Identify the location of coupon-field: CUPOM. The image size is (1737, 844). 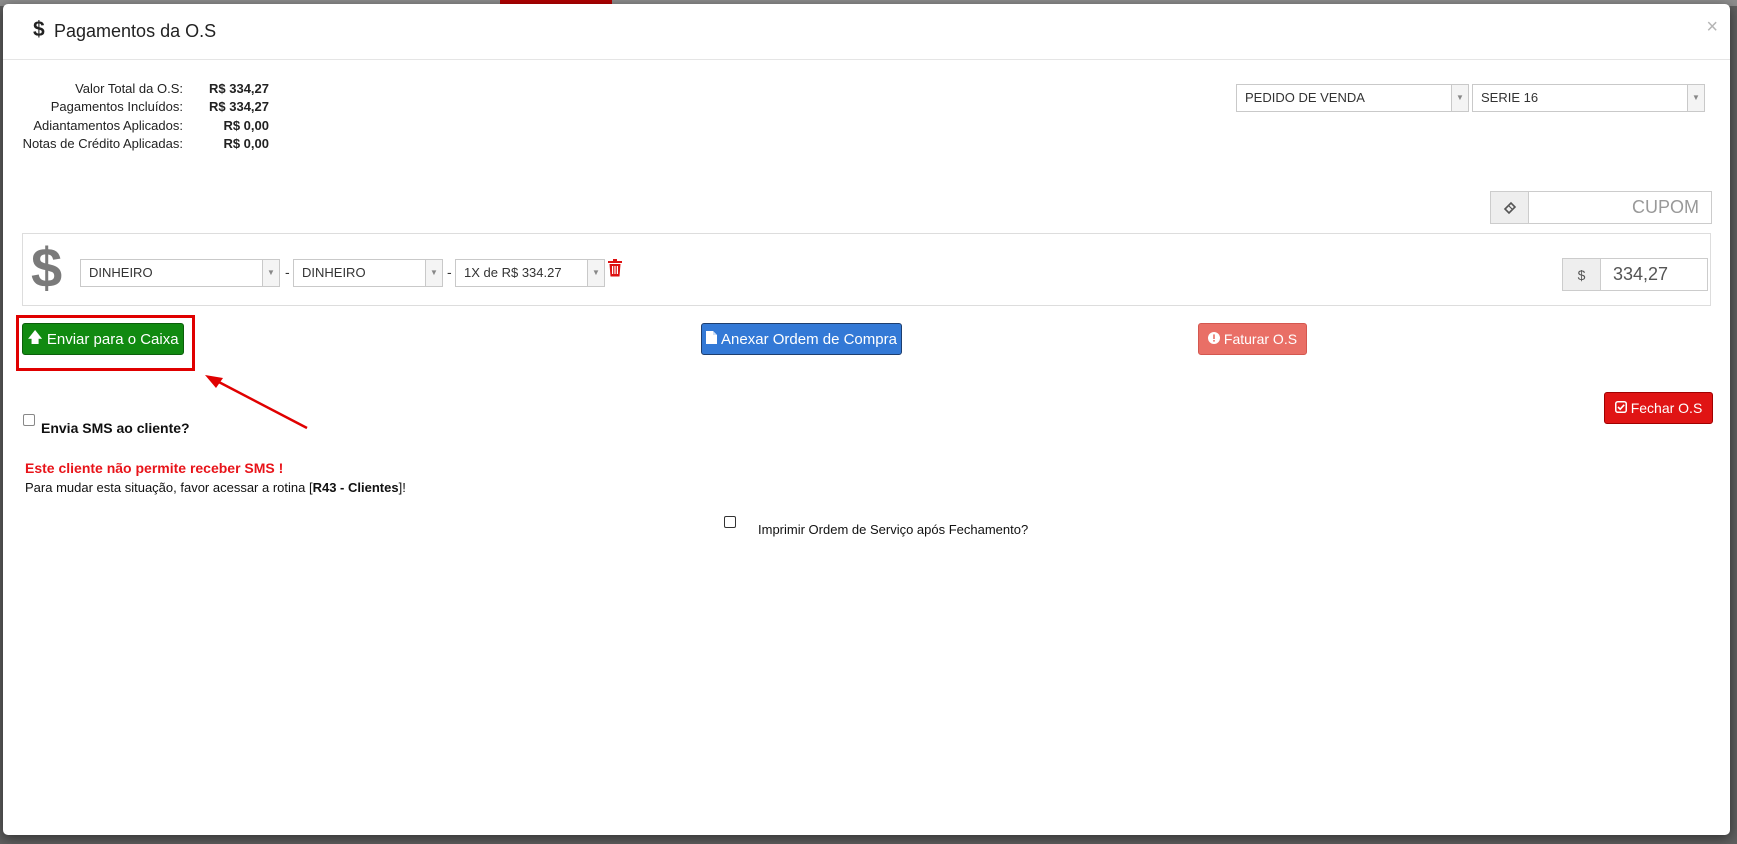
(1601, 207).